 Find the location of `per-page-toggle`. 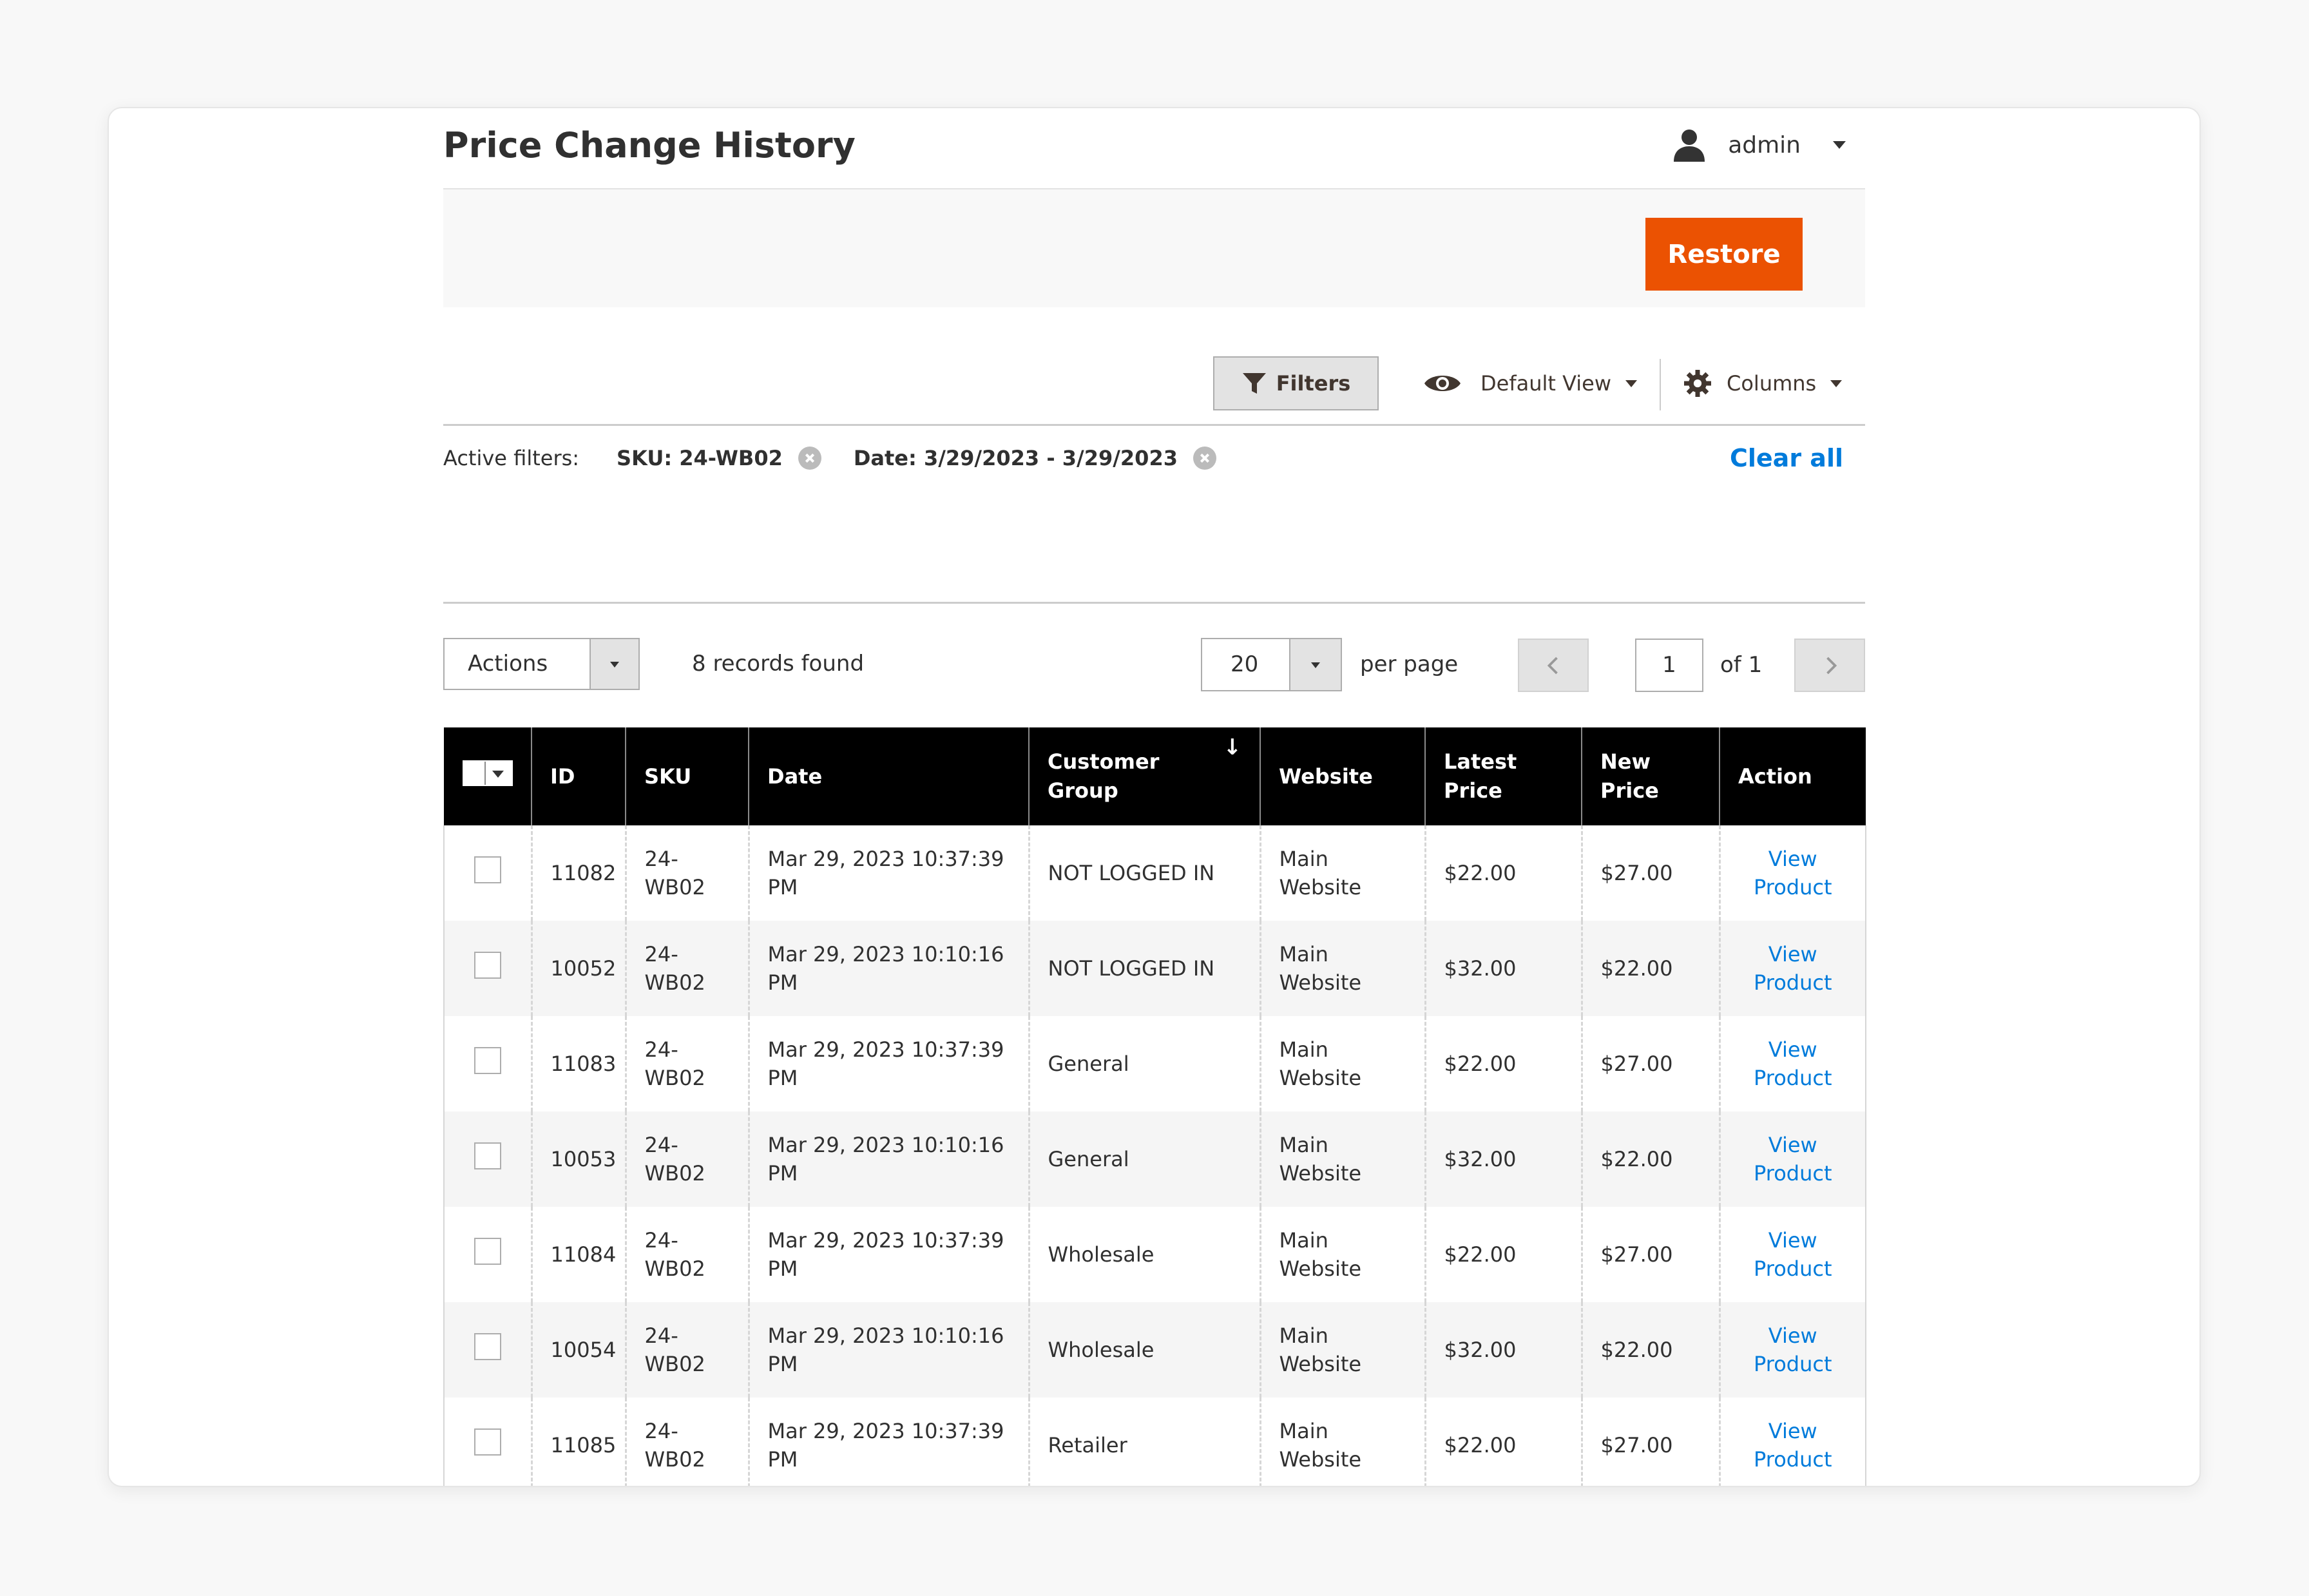

per-page-toggle is located at coordinates (1315, 665).